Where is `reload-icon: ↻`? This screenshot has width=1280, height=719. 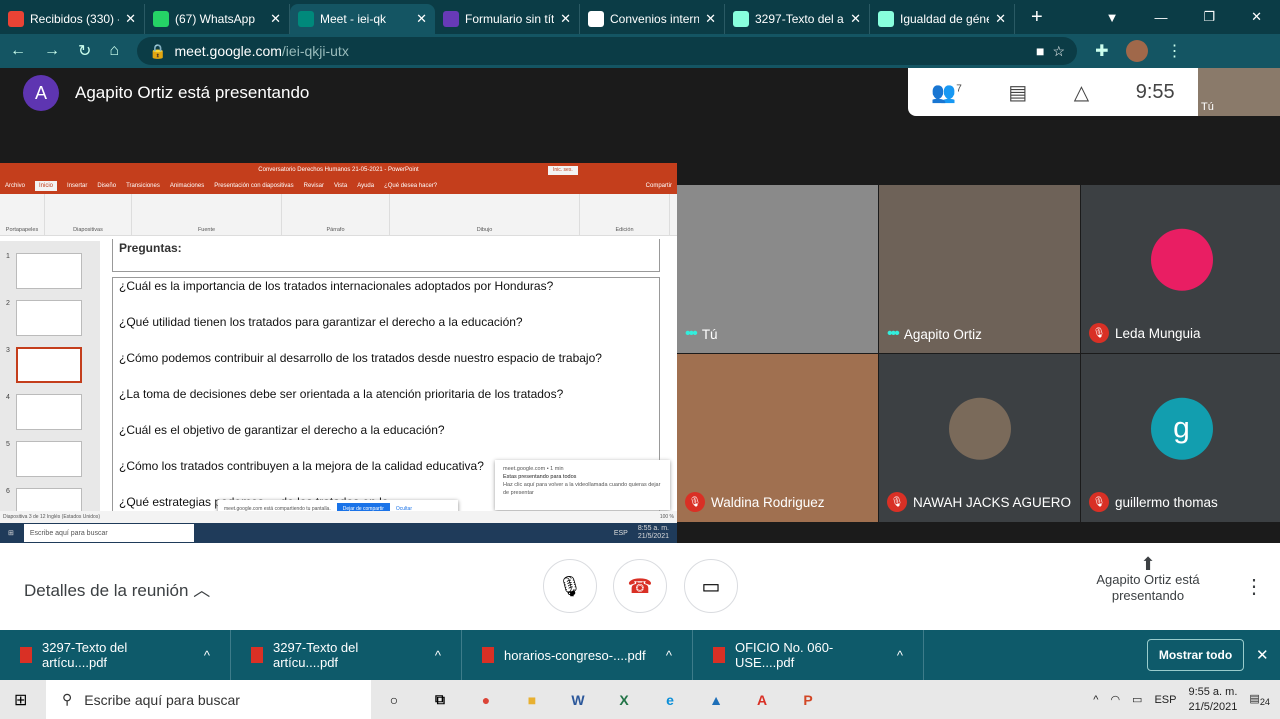 reload-icon: ↻ is located at coordinates (84, 51).